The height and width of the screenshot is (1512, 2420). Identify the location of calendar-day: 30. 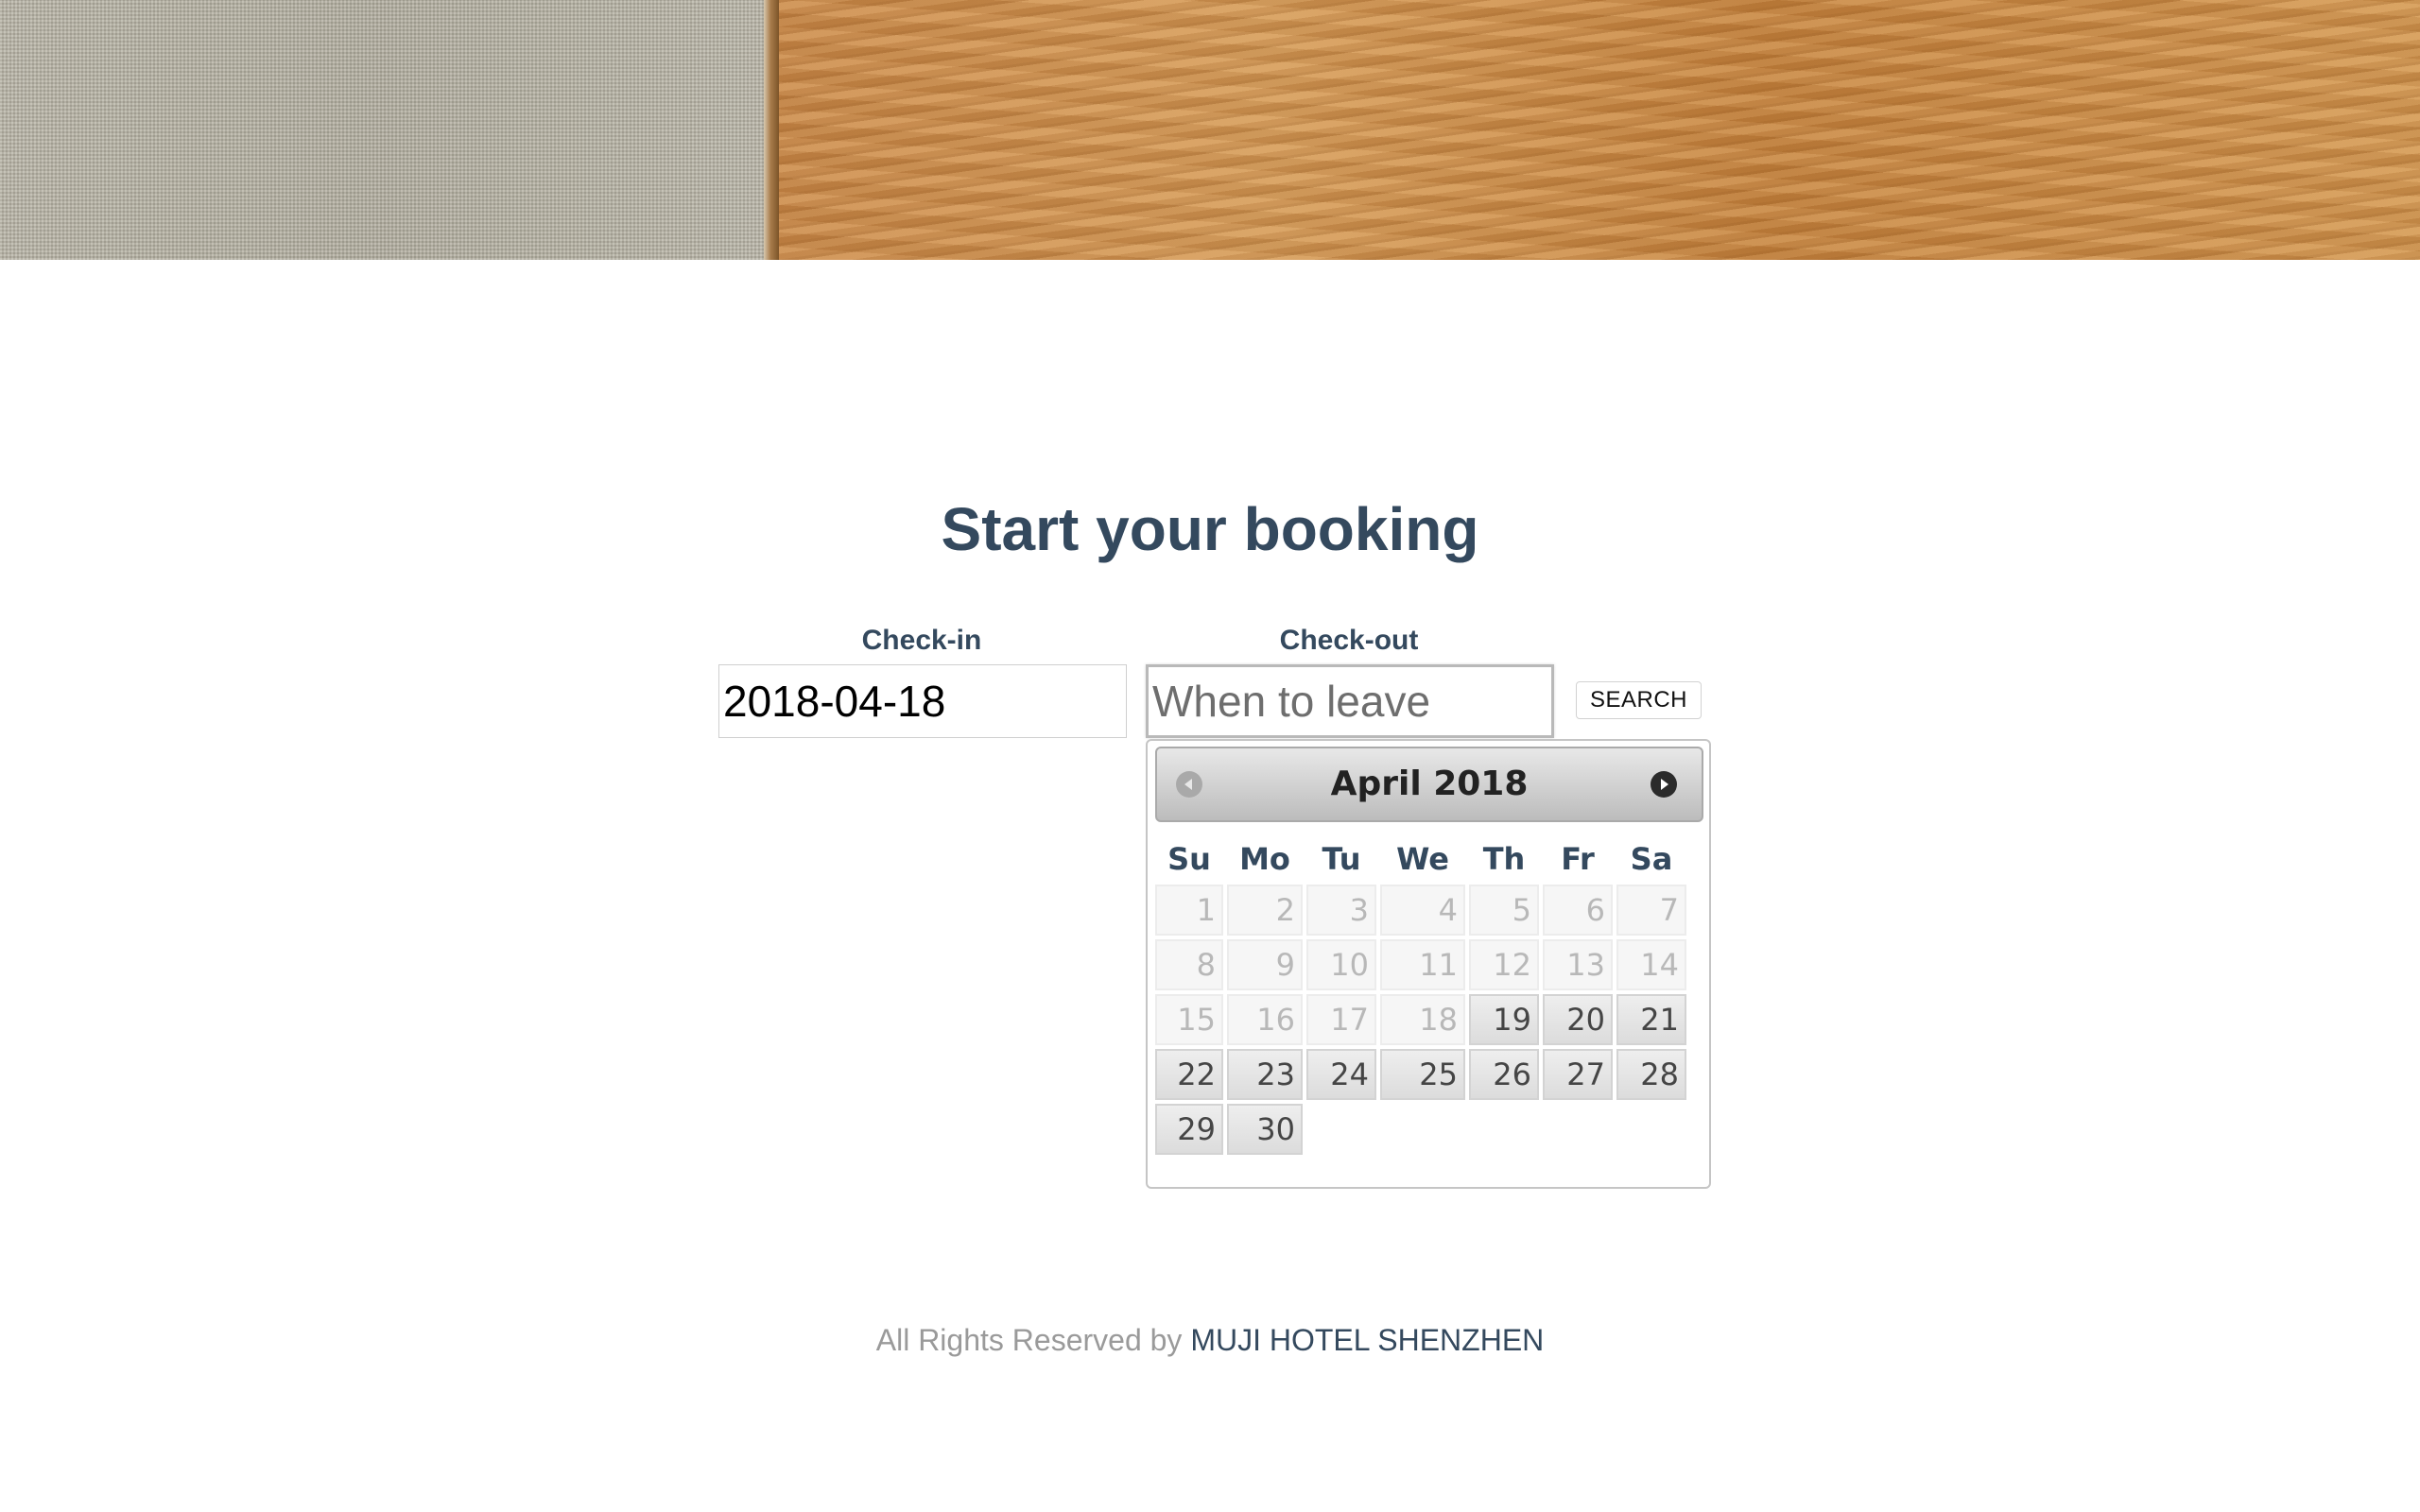
(1265, 1129).